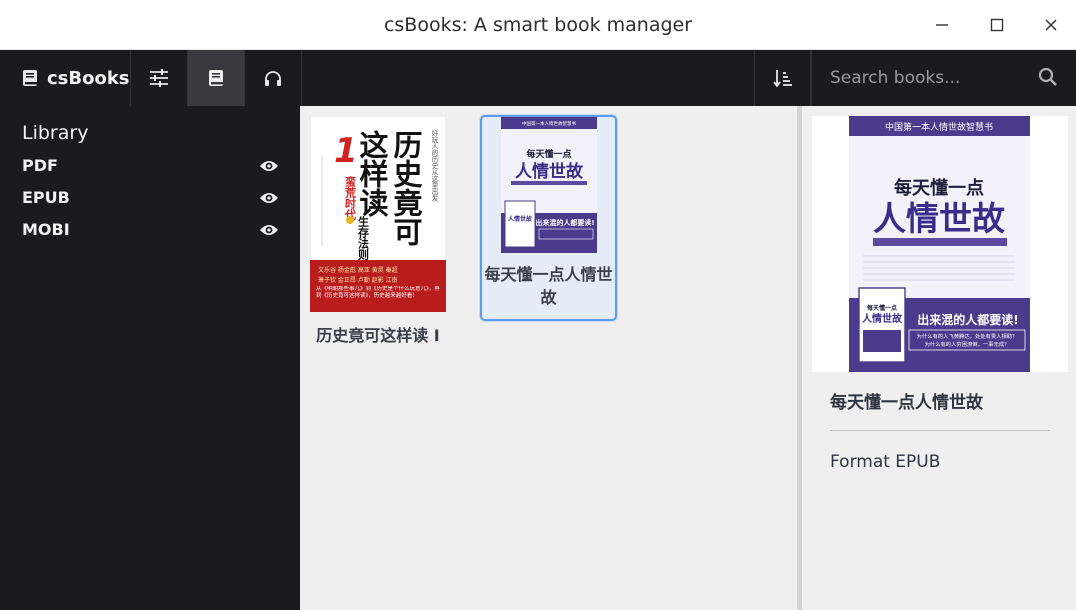 The height and width of the screenshot is (610, 1076). What do you see at coordinates (372, 173) in the screenshot?
I see `svg-text: 这样读` at bounding box center [372, 173].